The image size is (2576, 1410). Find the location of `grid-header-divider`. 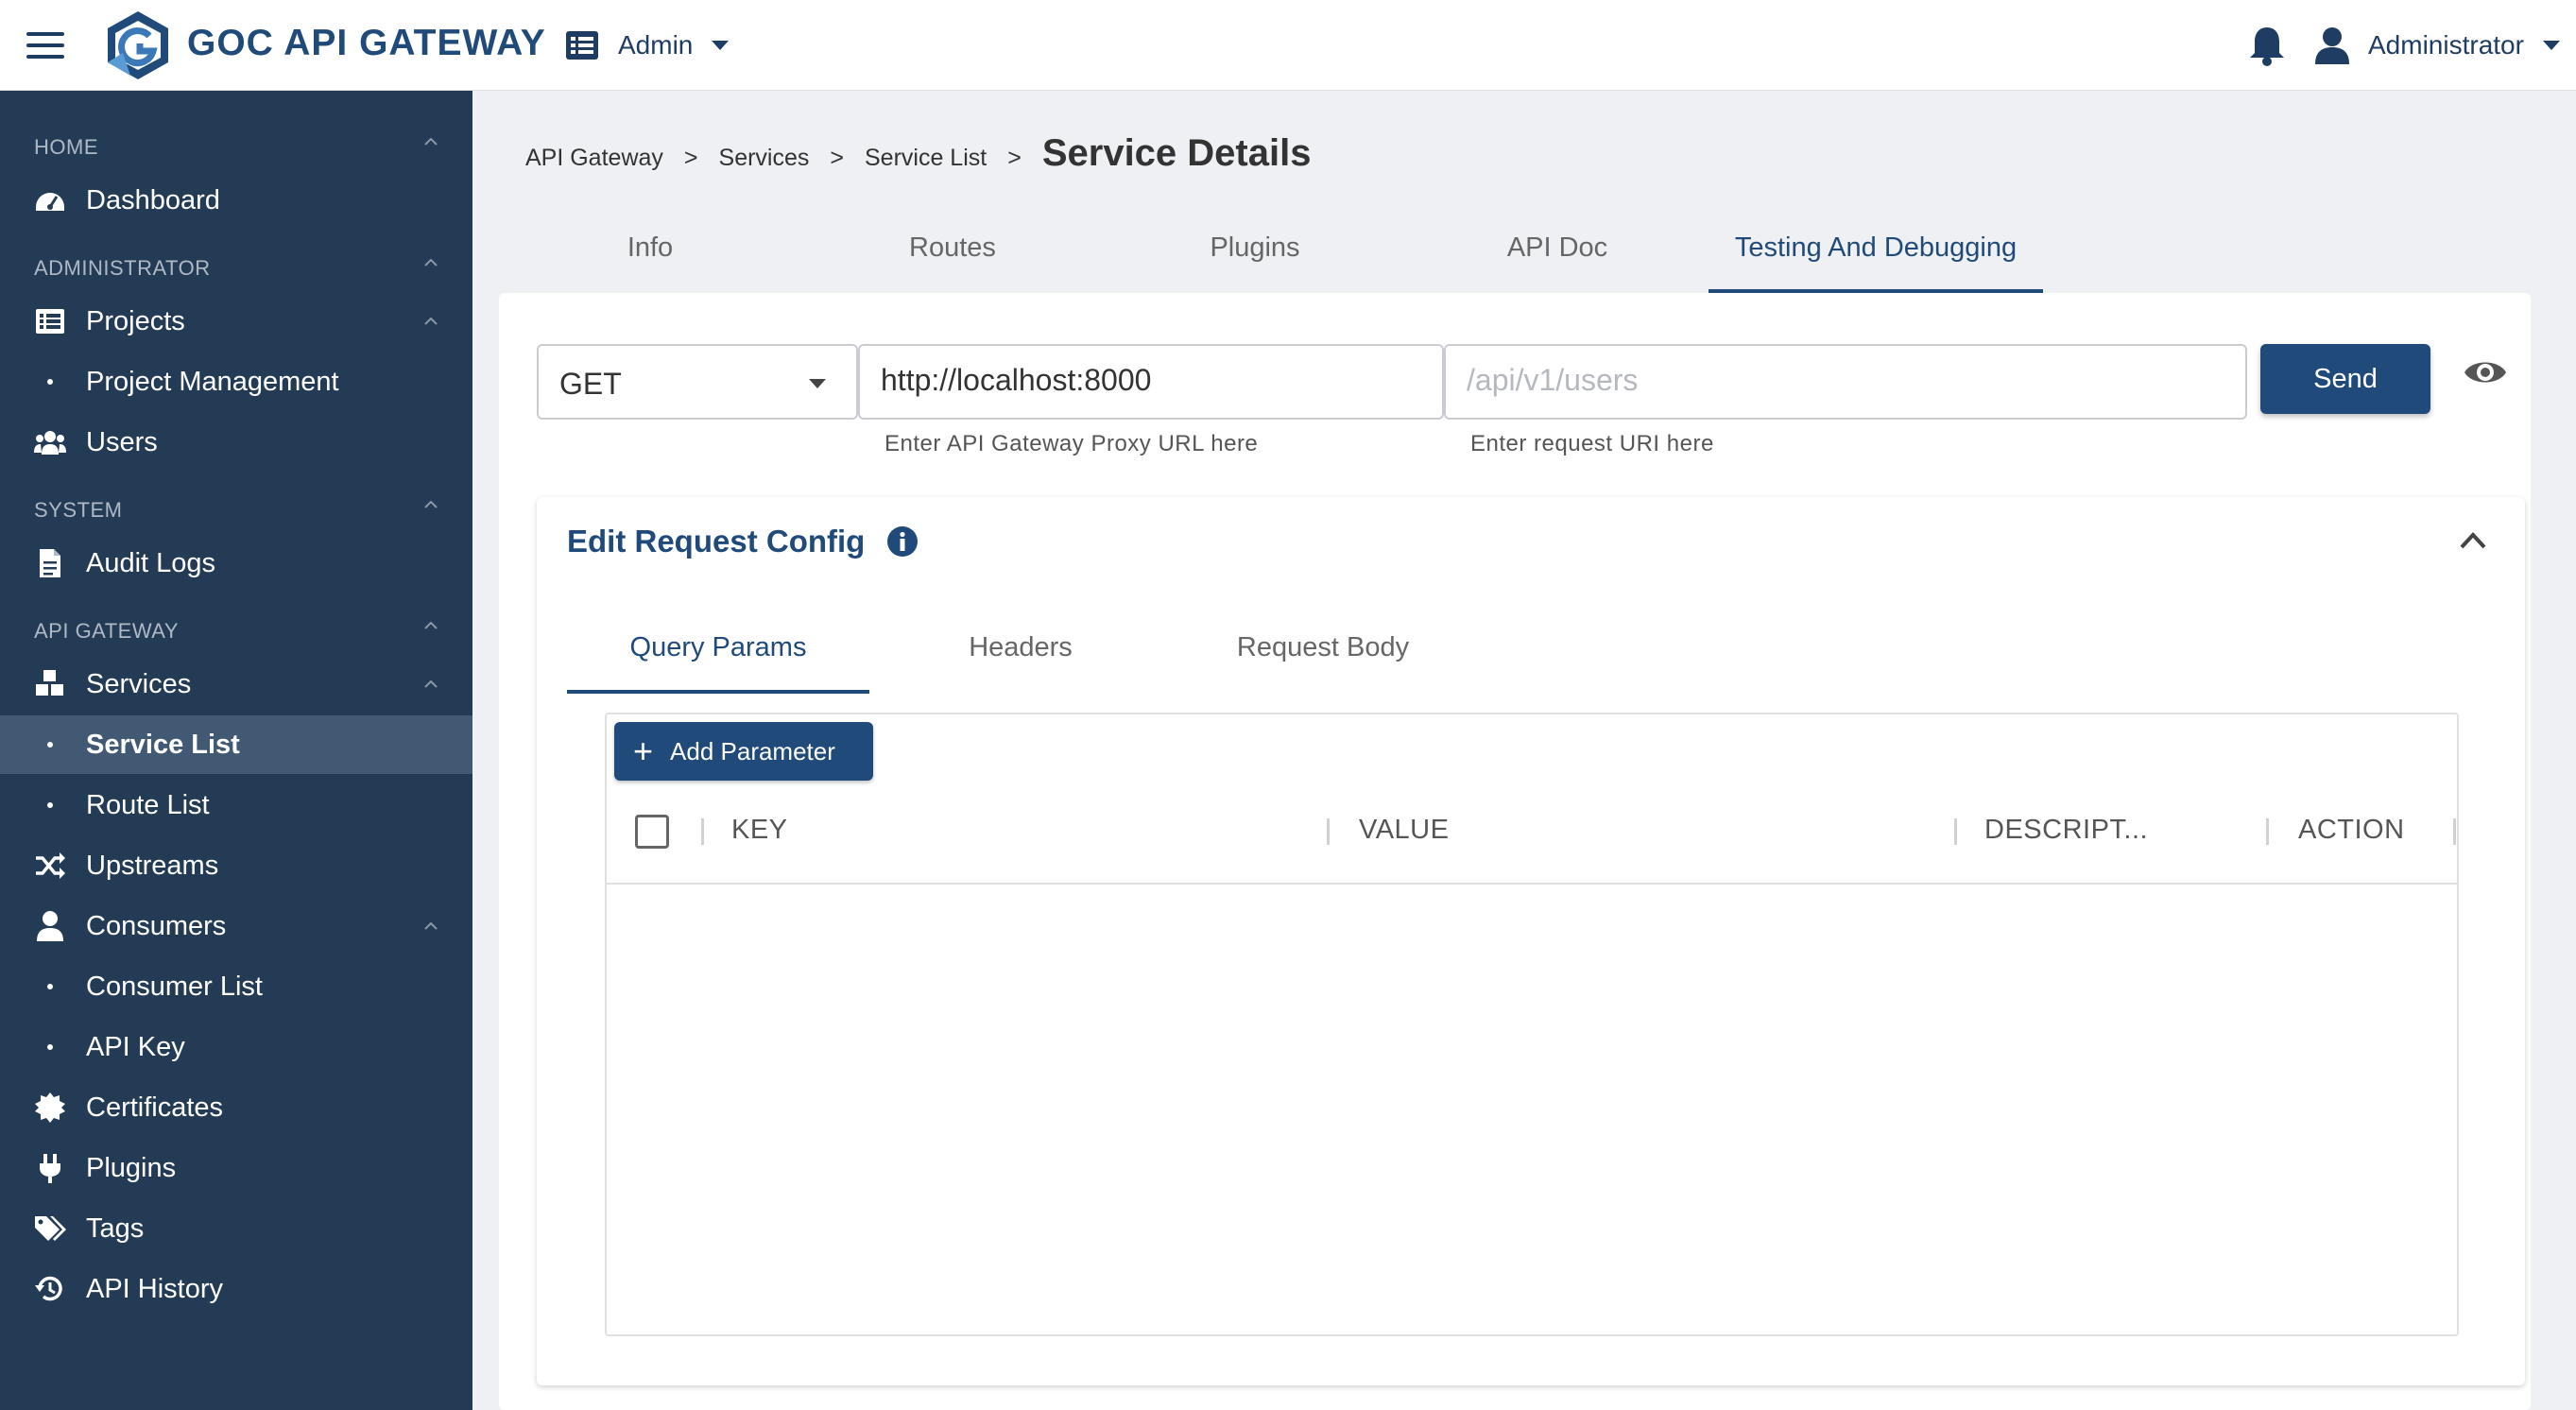

grid-header-divider is located at coordinates (1532, 884).